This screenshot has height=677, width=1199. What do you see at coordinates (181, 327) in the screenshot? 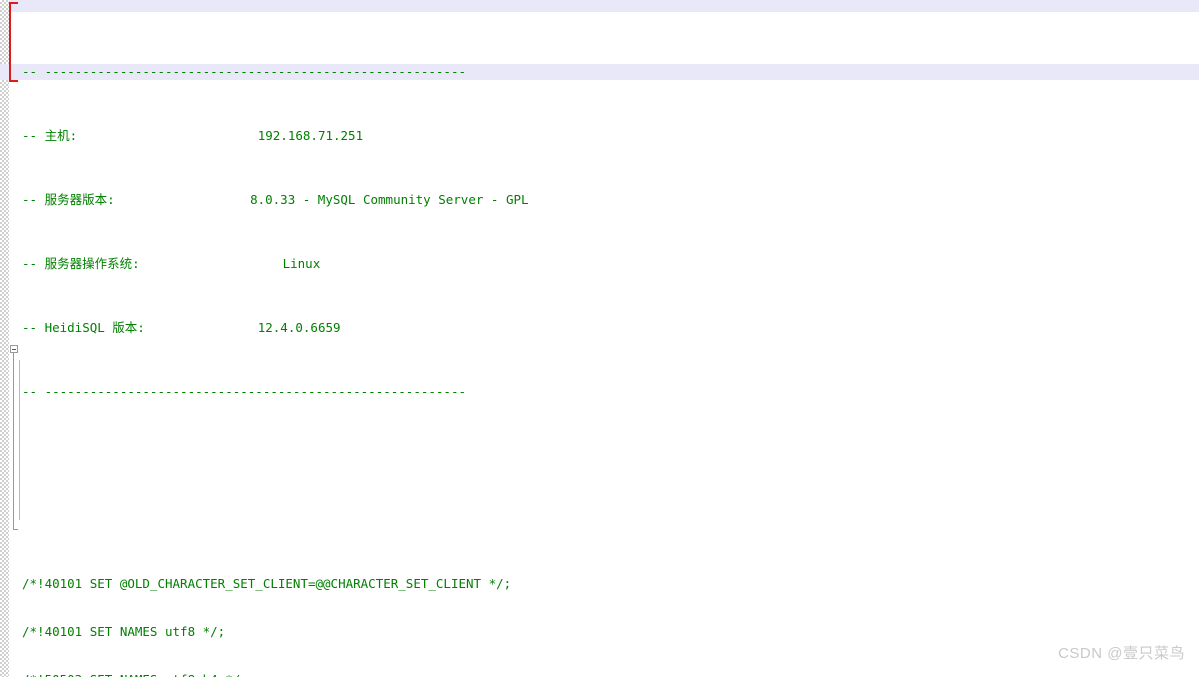
I see `header-row-heidisql-version: -- HeidiSQL 版本: 12.4.0.6659` at bounding box center [181, 327].